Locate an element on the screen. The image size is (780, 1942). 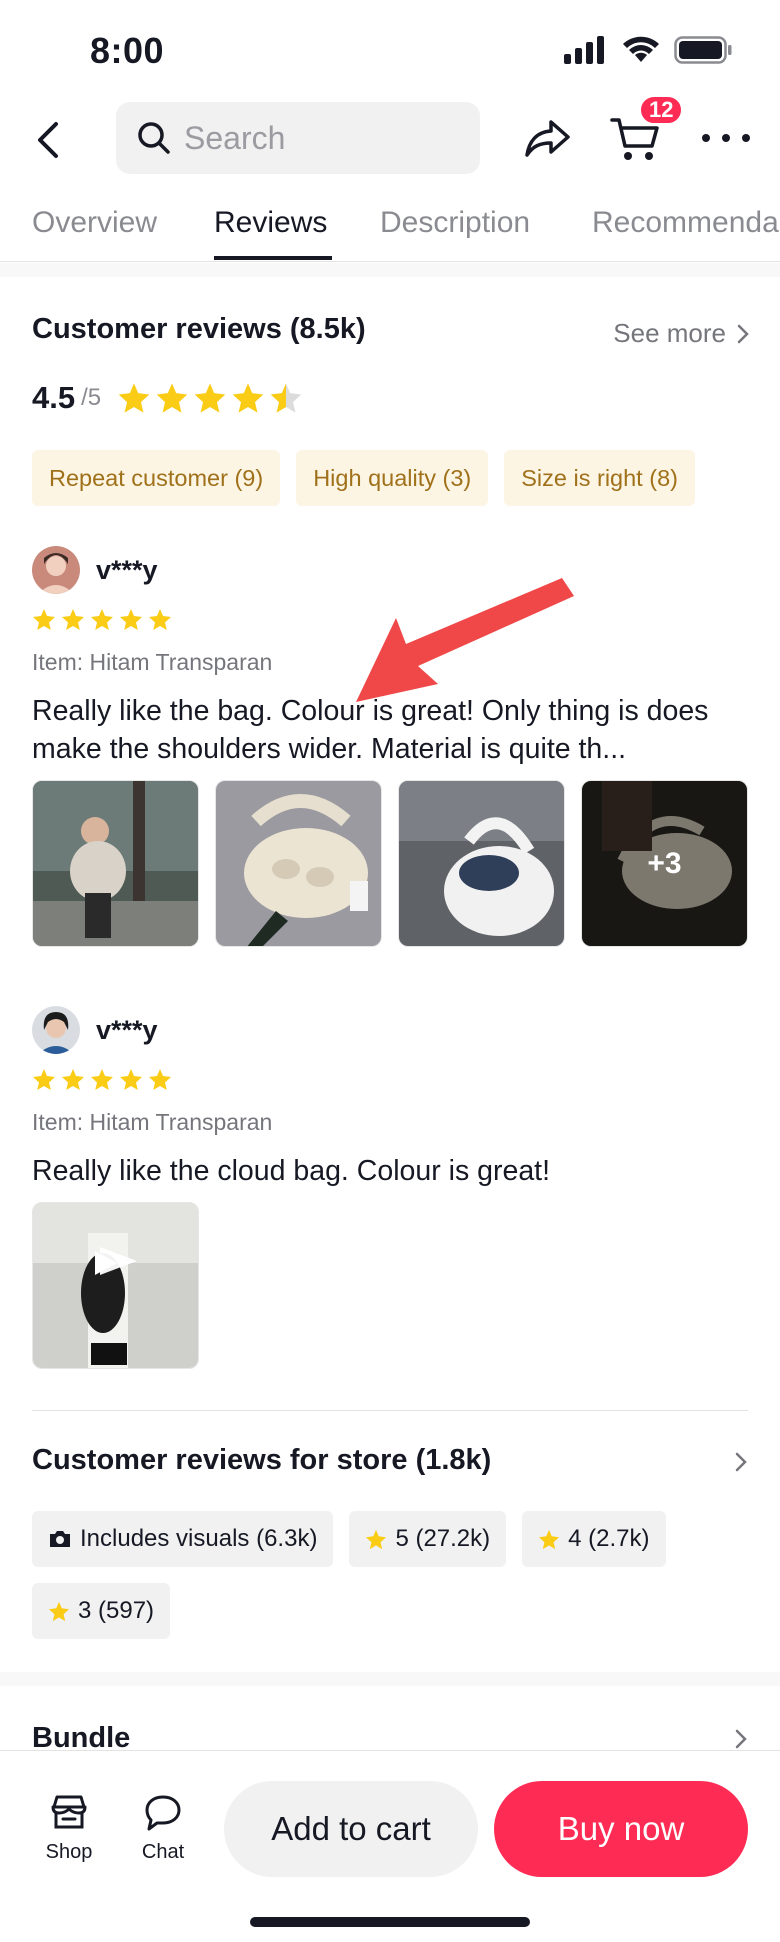
filter-includes-visuals: Includes visuals (6.3k) is located at coordinates (183, 1539).